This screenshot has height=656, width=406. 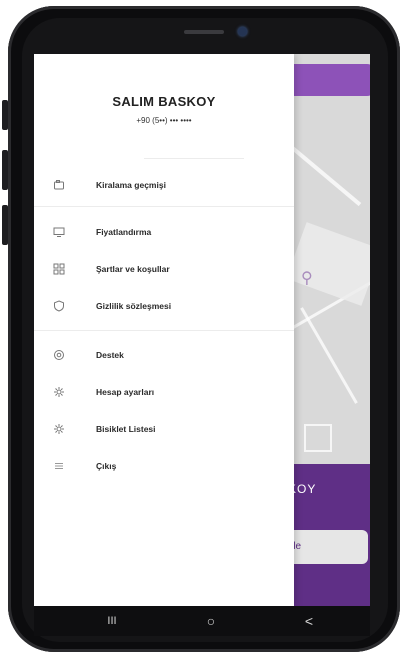 What do you see at coordinates (164, 392) in the screenshot?
I see `menu-item-account-settings: Hesap ayarları` at bounding box center [164, 392].